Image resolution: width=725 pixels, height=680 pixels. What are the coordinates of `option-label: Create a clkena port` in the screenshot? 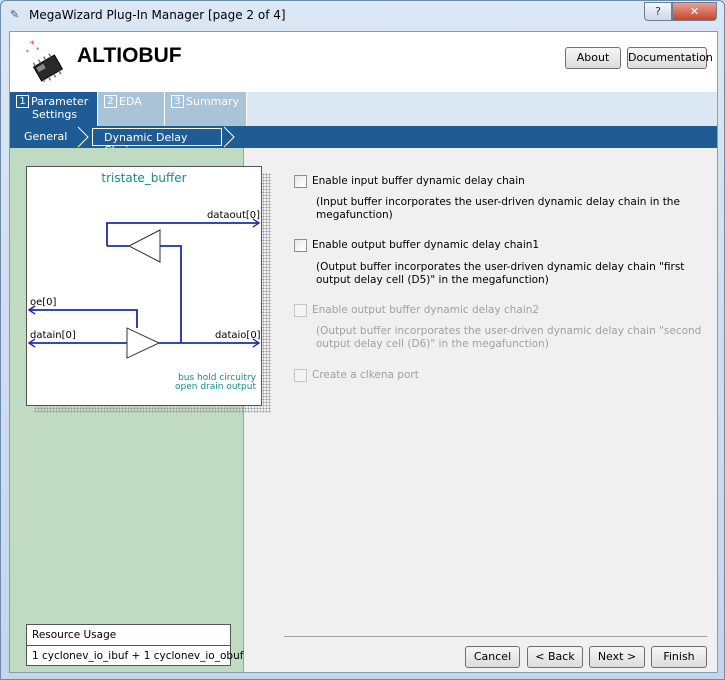 It's located at (365, 375).